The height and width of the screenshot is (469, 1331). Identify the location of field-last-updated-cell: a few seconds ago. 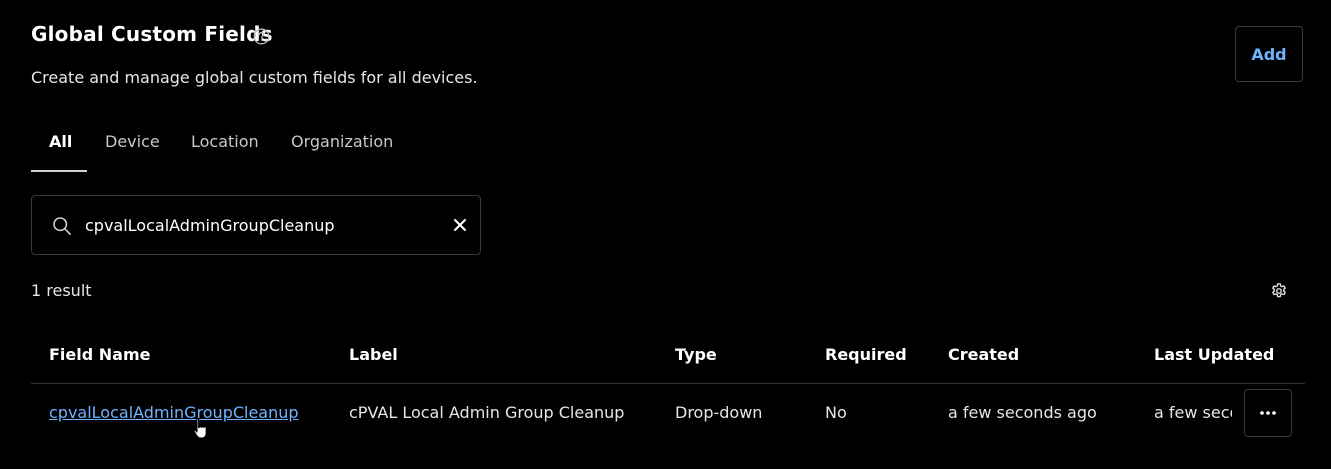
(1193, 412).